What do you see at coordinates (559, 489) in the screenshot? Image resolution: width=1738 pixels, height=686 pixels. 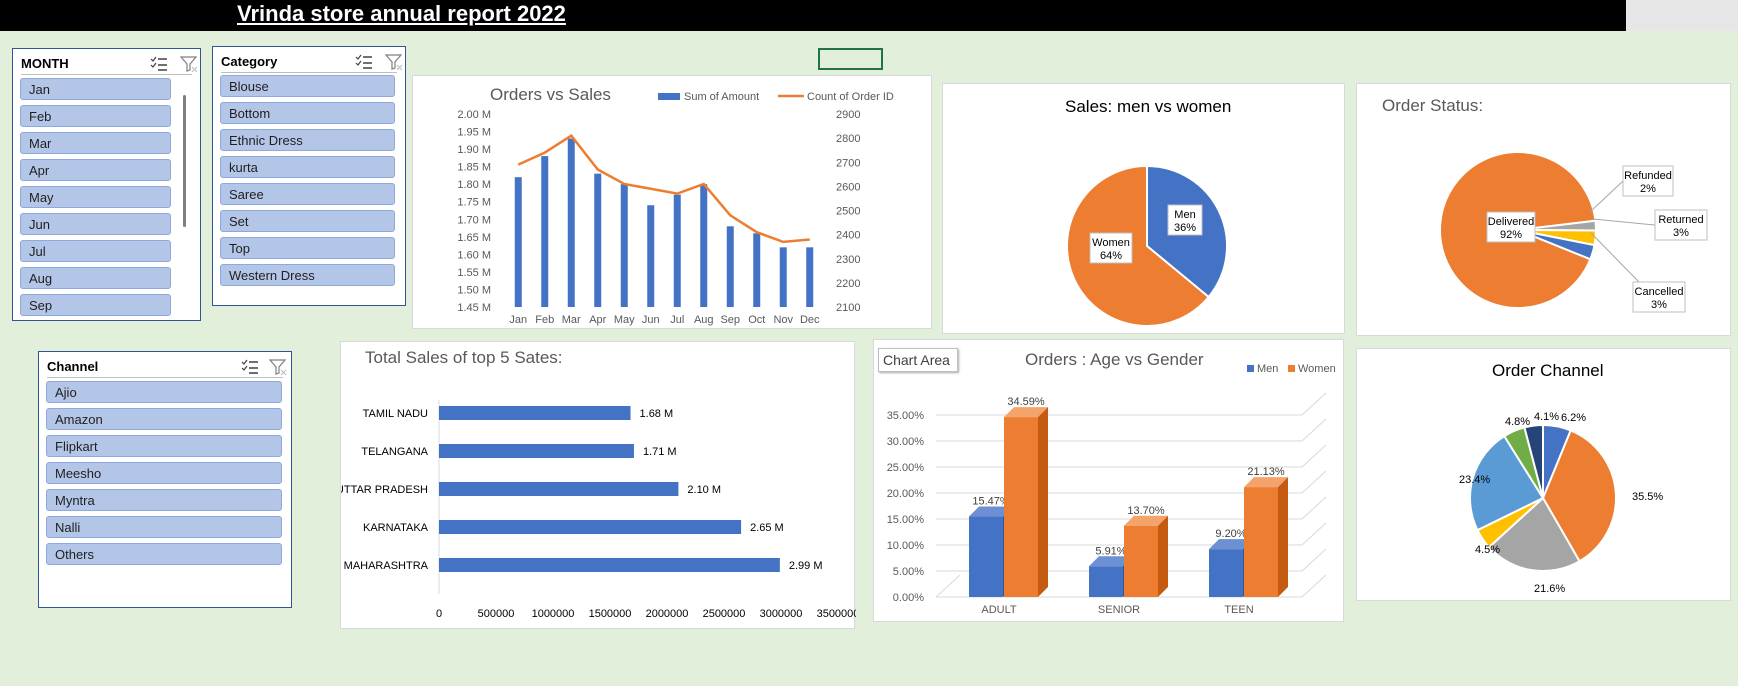 I see `state-bar` at bounding box center [559, 489].